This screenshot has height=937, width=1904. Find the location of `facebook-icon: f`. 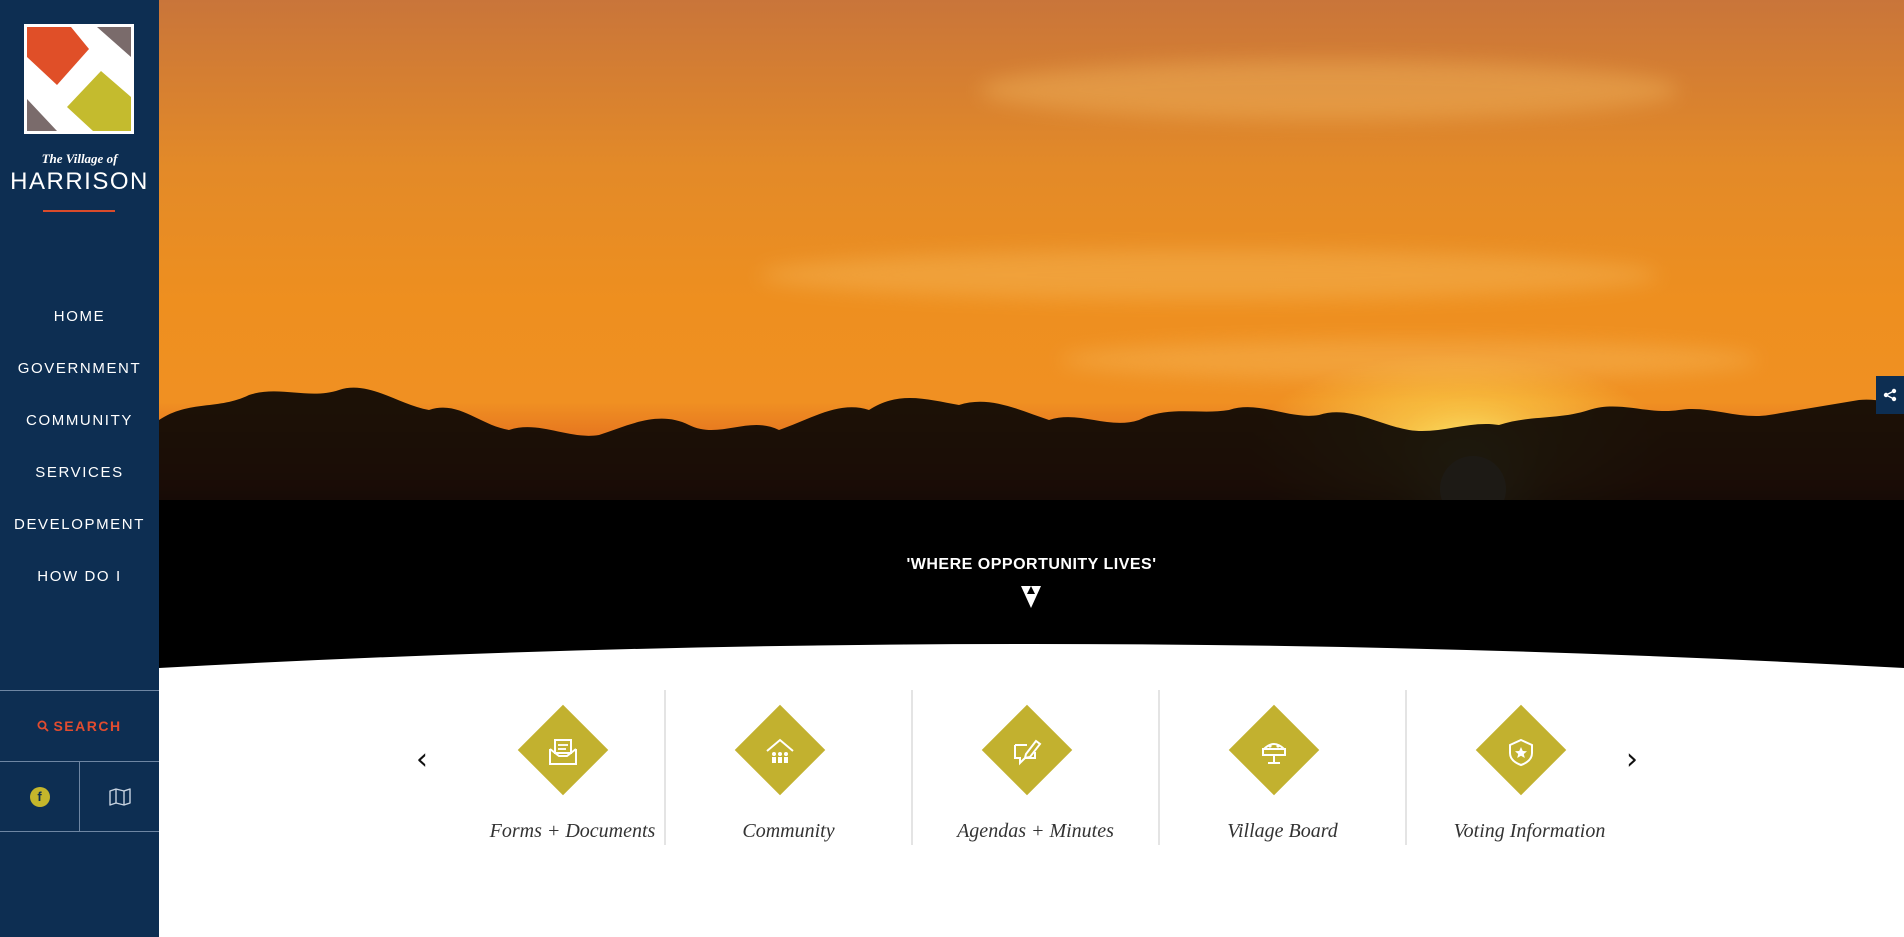

facebook-icon: f is located at coordinates (39, 796).